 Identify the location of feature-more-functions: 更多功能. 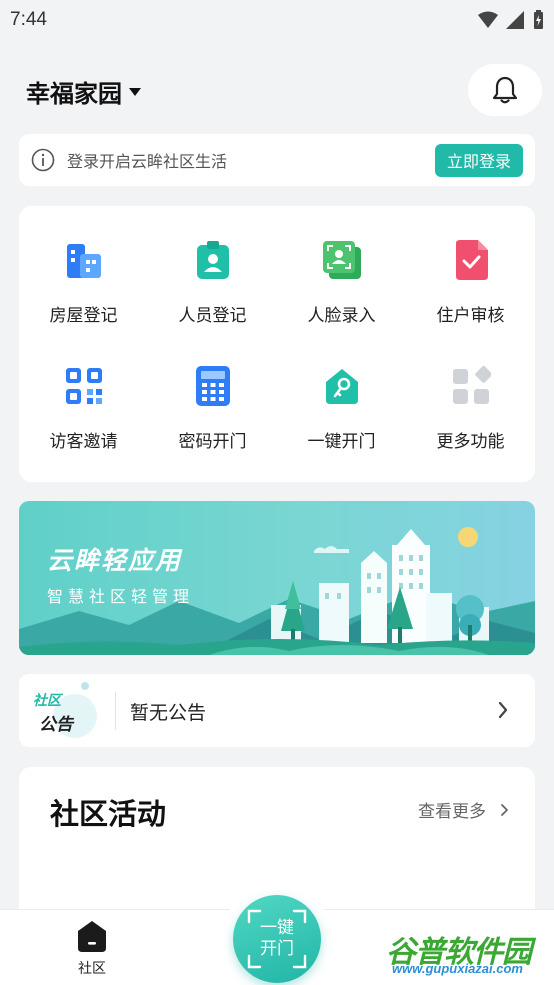
(470, 392).